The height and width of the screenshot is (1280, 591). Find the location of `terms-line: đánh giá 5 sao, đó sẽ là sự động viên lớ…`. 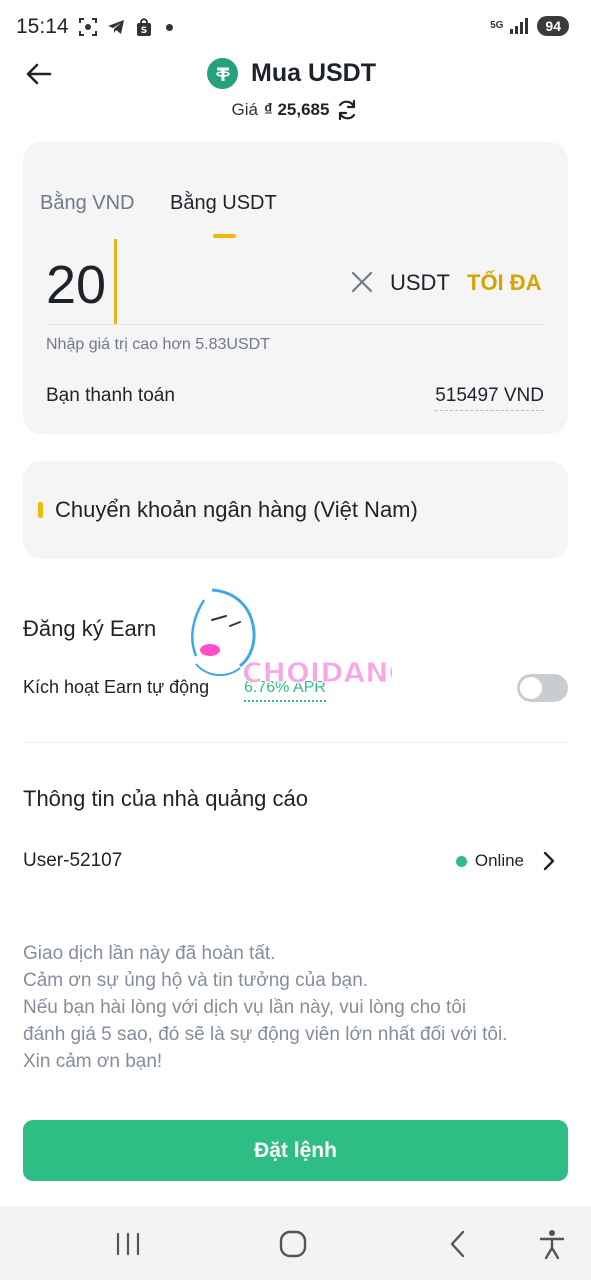

terms-line: đánh giá 5 sao, đó sẽ là sự động viên lớ… is located at coordinates (265, 1034).